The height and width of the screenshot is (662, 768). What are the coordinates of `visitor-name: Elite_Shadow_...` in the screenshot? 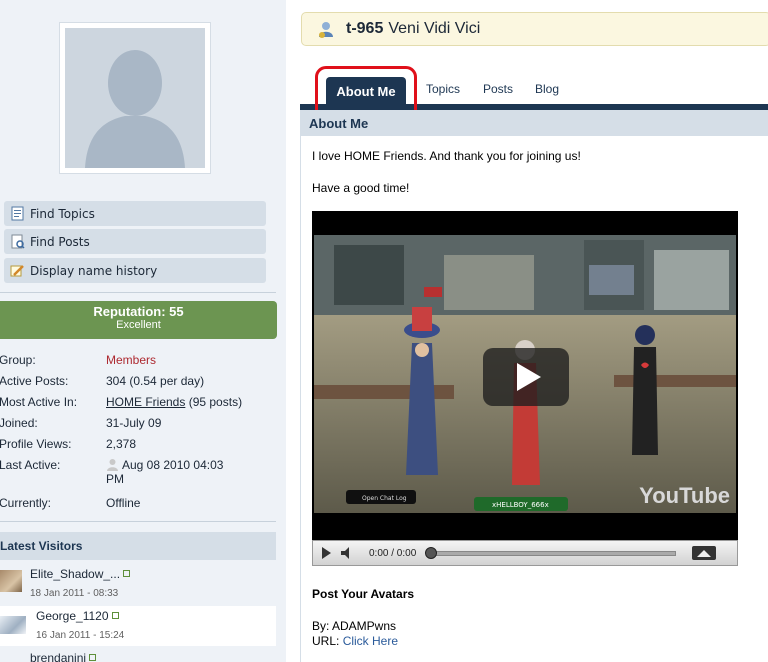 It's located at (80, 574).